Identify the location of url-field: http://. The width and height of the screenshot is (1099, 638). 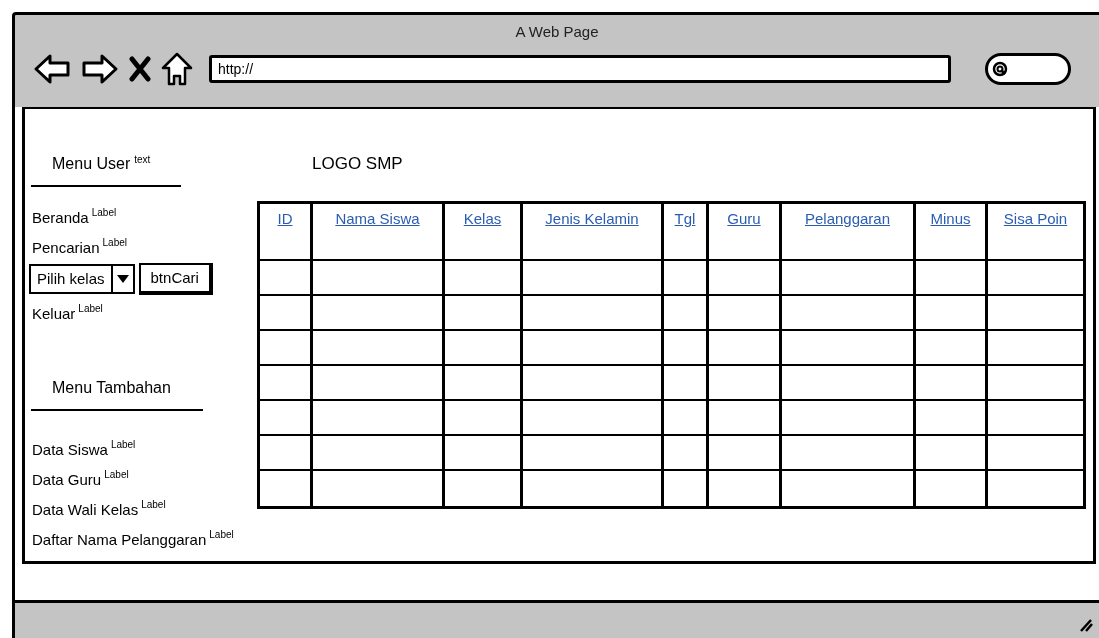
(580, 68).